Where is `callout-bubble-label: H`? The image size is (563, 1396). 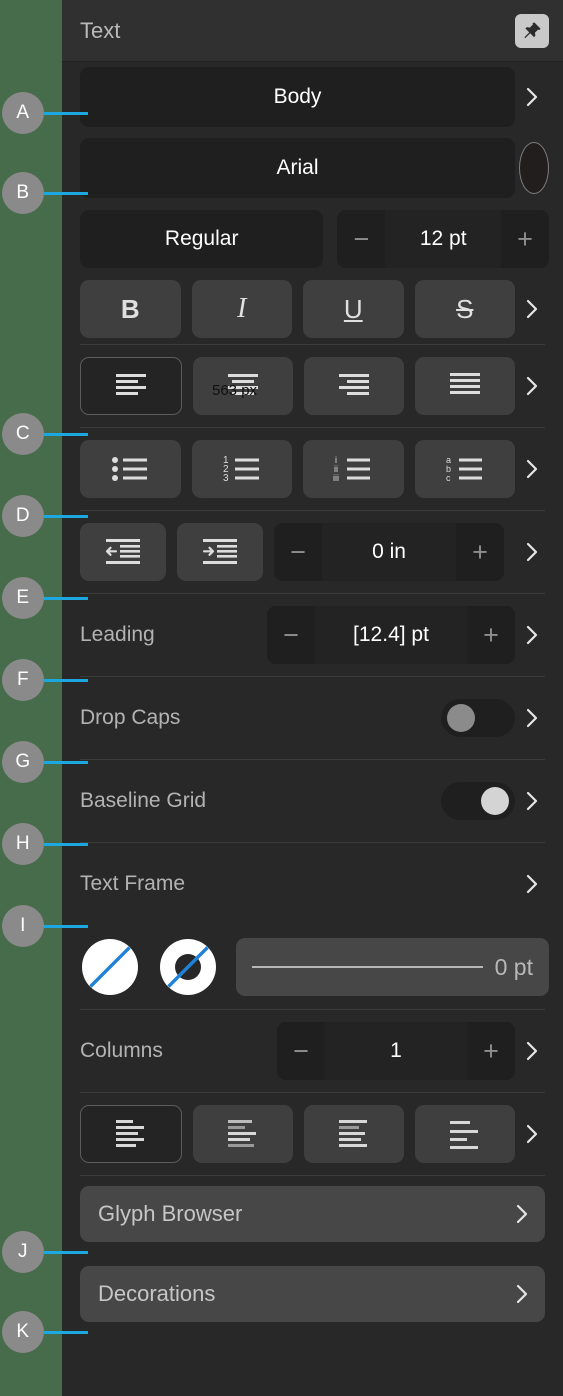 callout-bubble-label: H is located at coordinates (23, 844).